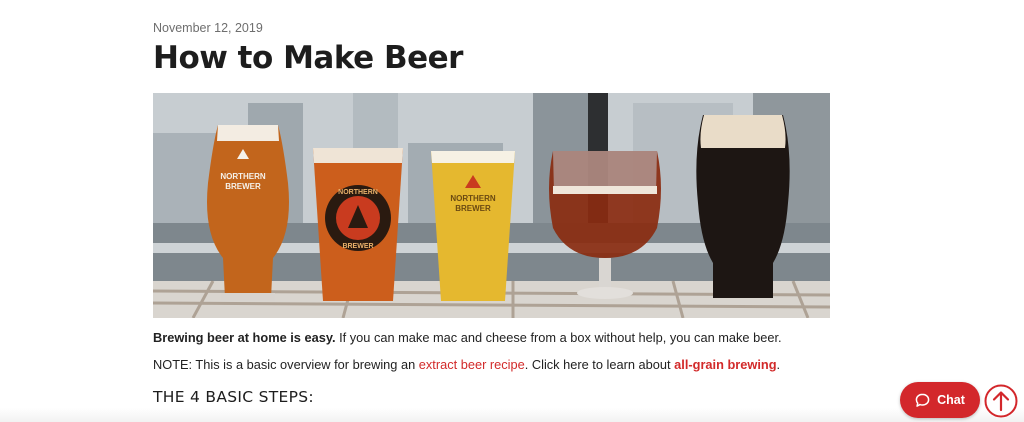 This screenshot has width=1024, height=422. Describe the element at coordinates (472, 364) in the screenshot. I see `extract-recipe-link: extract beer recipe` at that location.